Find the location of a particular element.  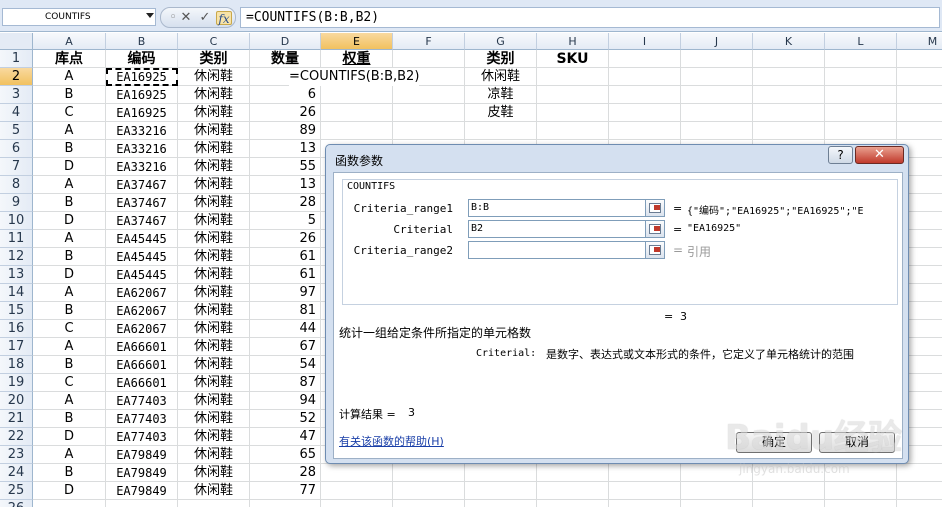

cell-a-23: A is located at coordinates (69, 455).